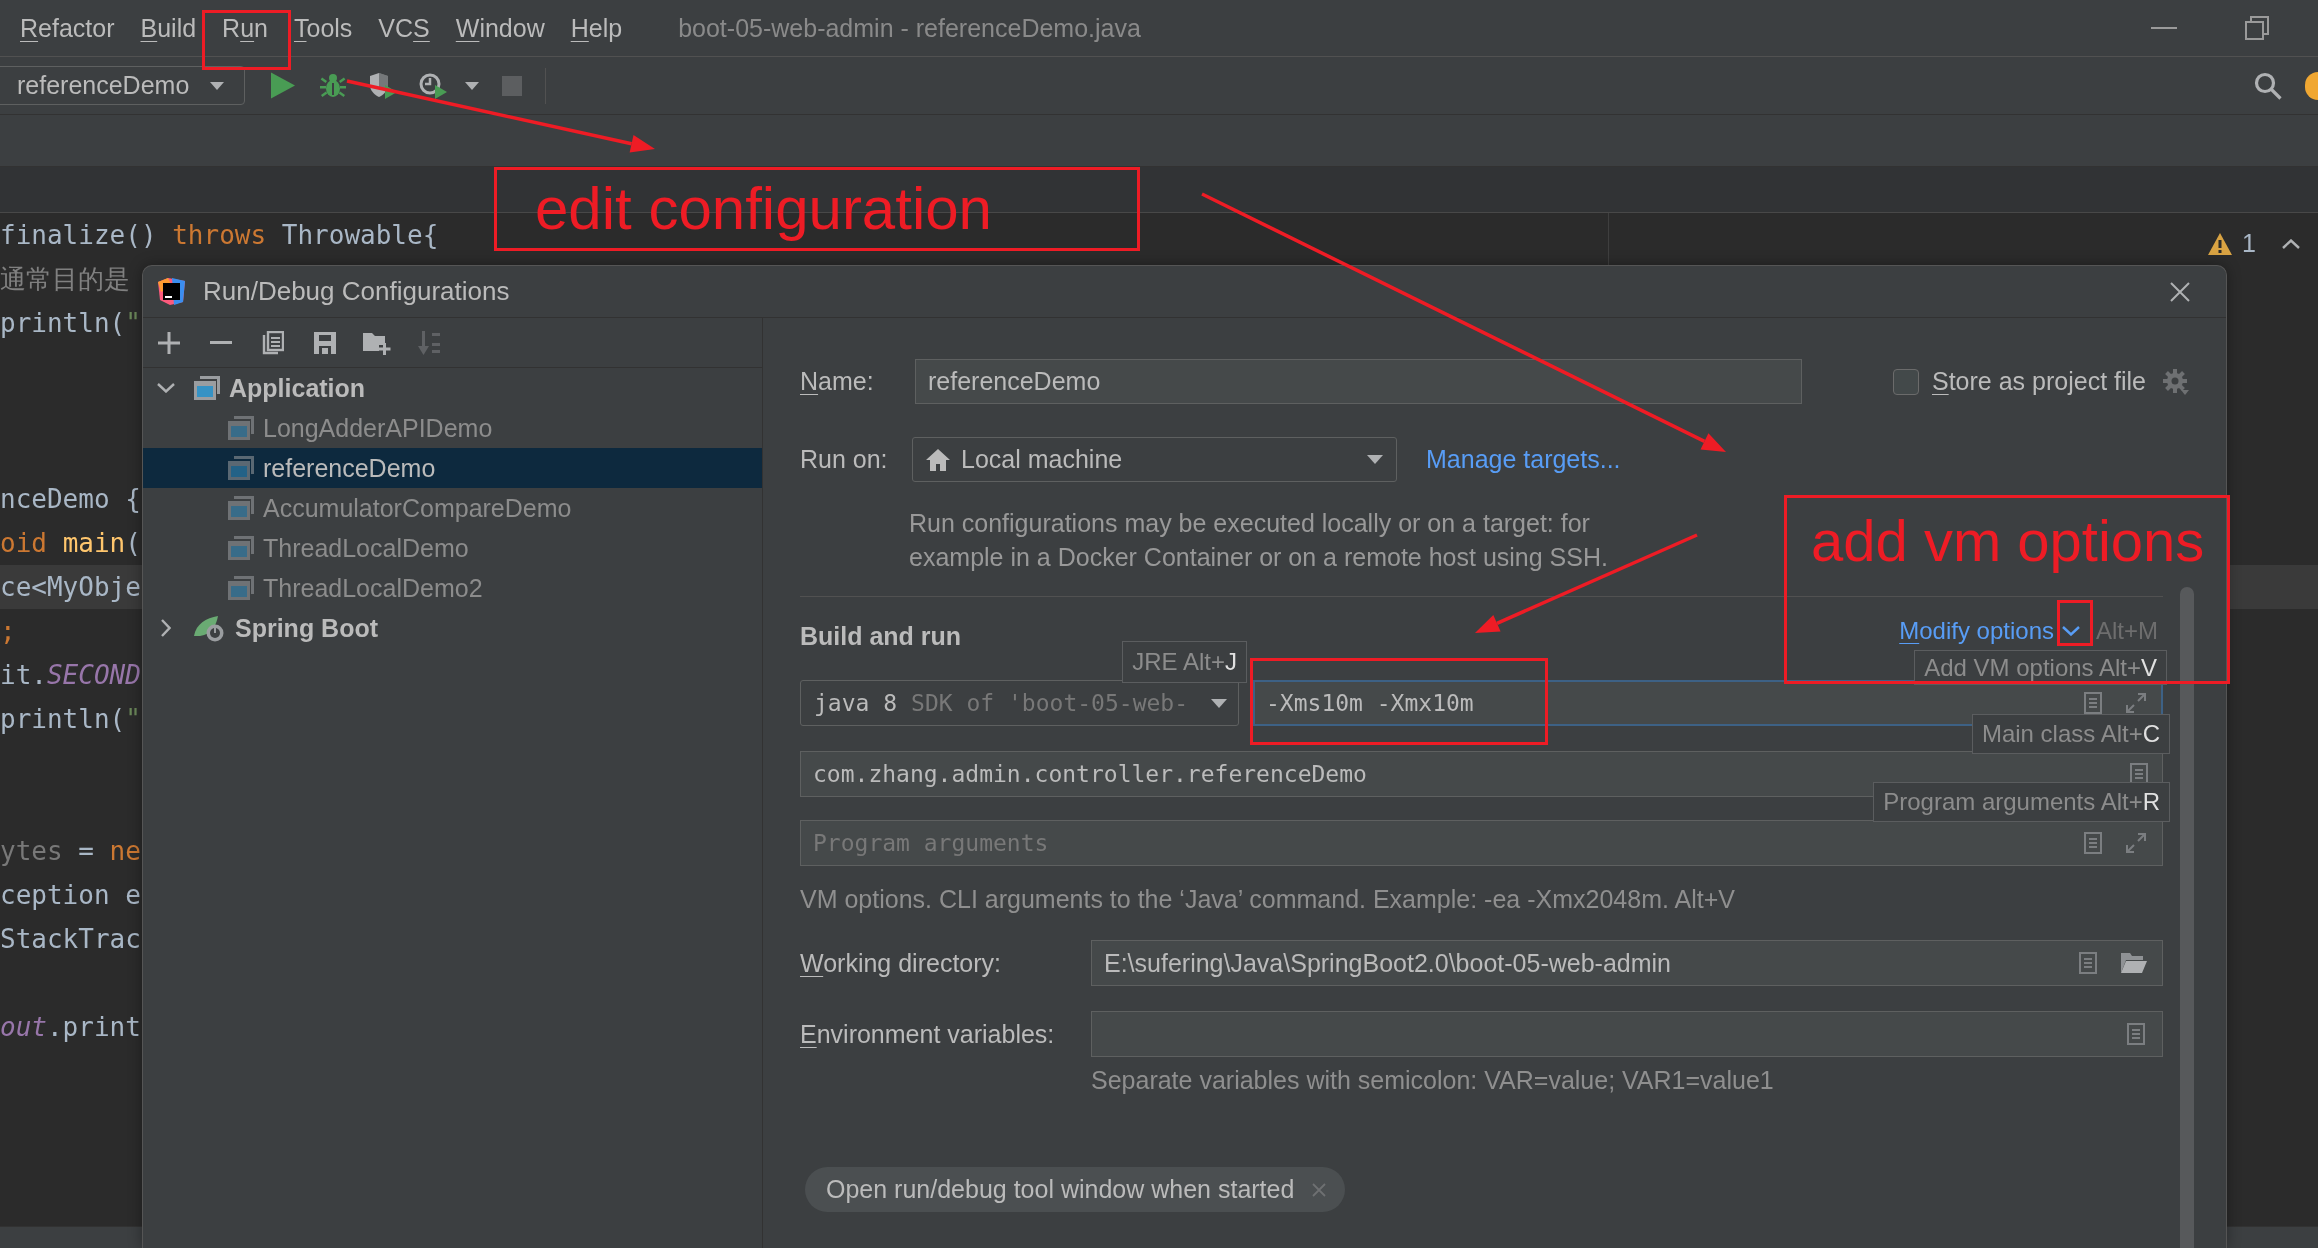  Describe the element at coordinates (596, 28) in the screenshot. I see `menu-item: Help` at that location.